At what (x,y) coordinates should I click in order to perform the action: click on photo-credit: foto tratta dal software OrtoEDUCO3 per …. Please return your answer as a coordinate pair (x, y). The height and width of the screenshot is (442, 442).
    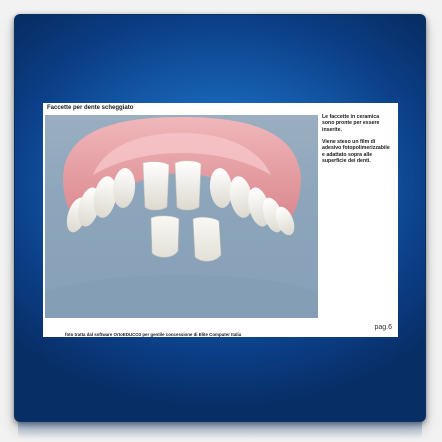
    Looking at the image, I should click on (153, 334).